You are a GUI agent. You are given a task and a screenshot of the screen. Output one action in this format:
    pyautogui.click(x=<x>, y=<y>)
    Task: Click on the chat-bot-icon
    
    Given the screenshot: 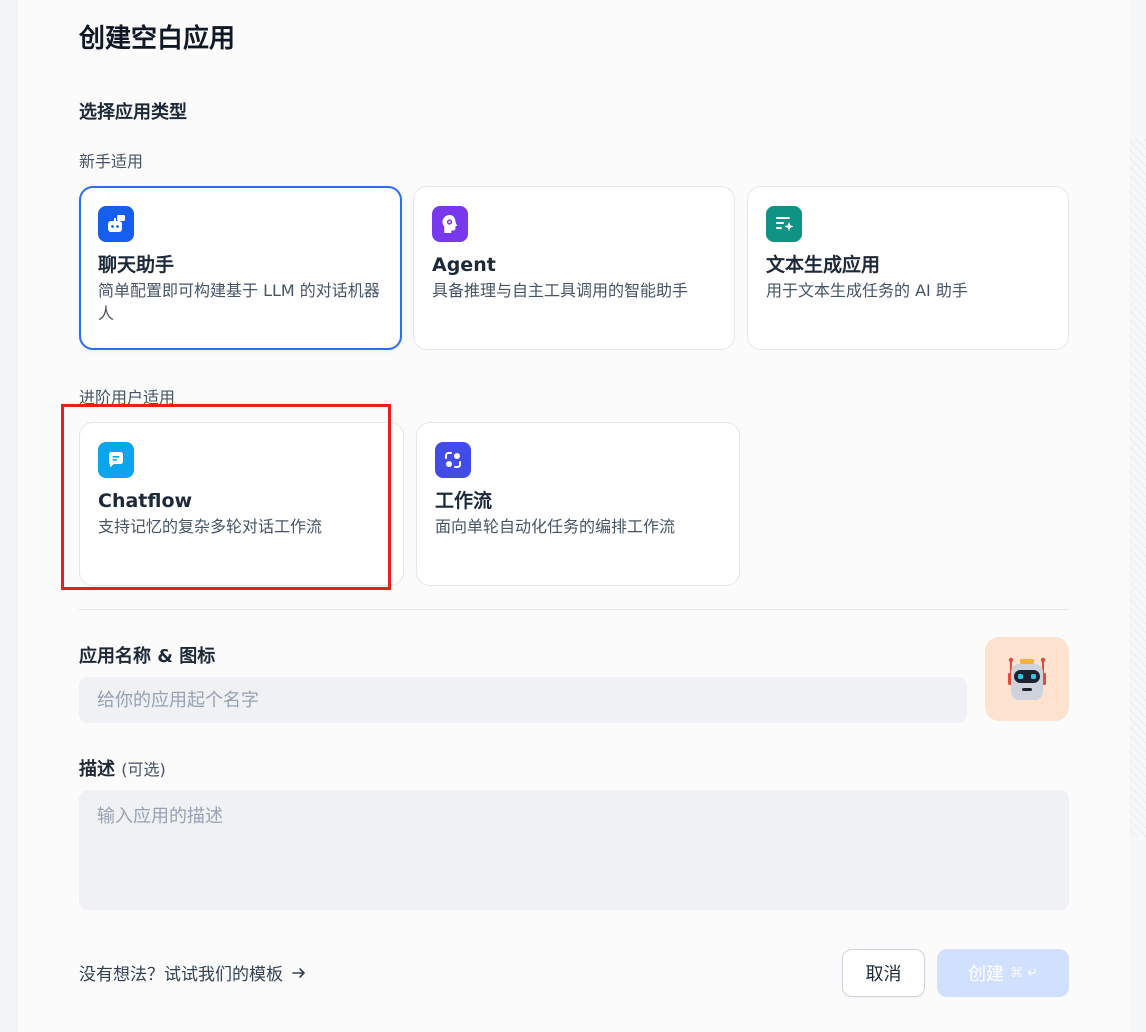 What is the action you would take?
    pyautogui.click(x=116, y=224)
    